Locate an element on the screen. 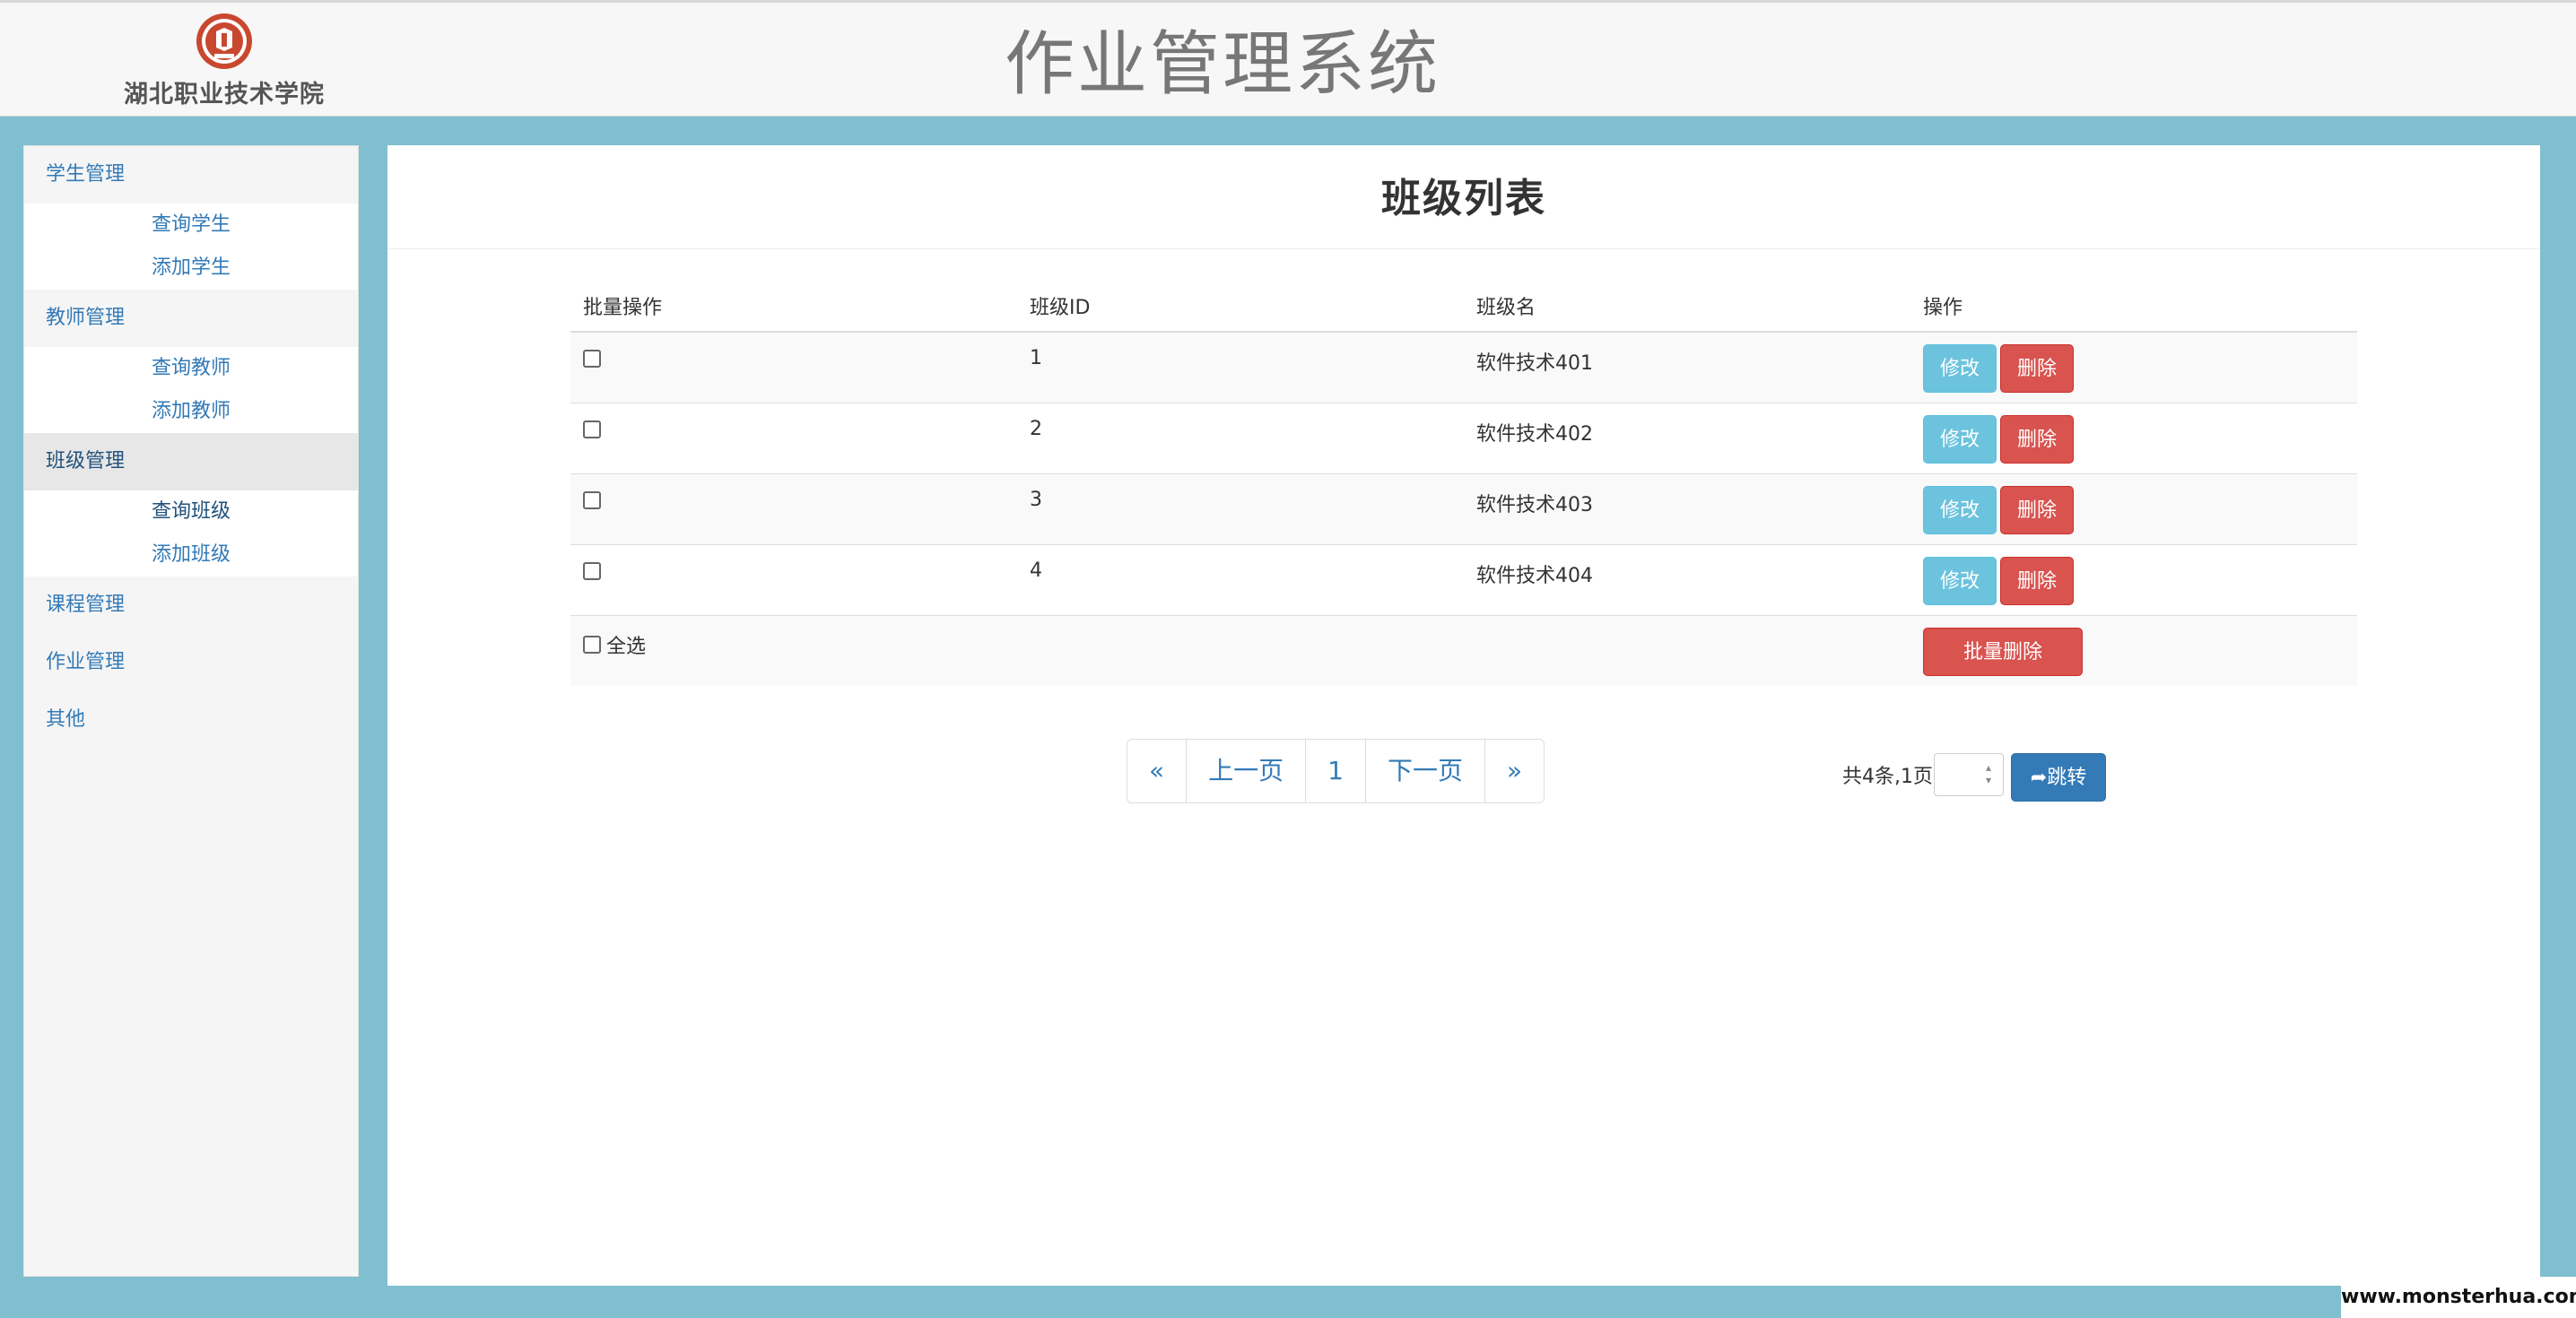 This screenshot has height=1318, width=2576. top-header: 湖北职业技术学院 作业管理系统 is located at coordinates (1288, 59).